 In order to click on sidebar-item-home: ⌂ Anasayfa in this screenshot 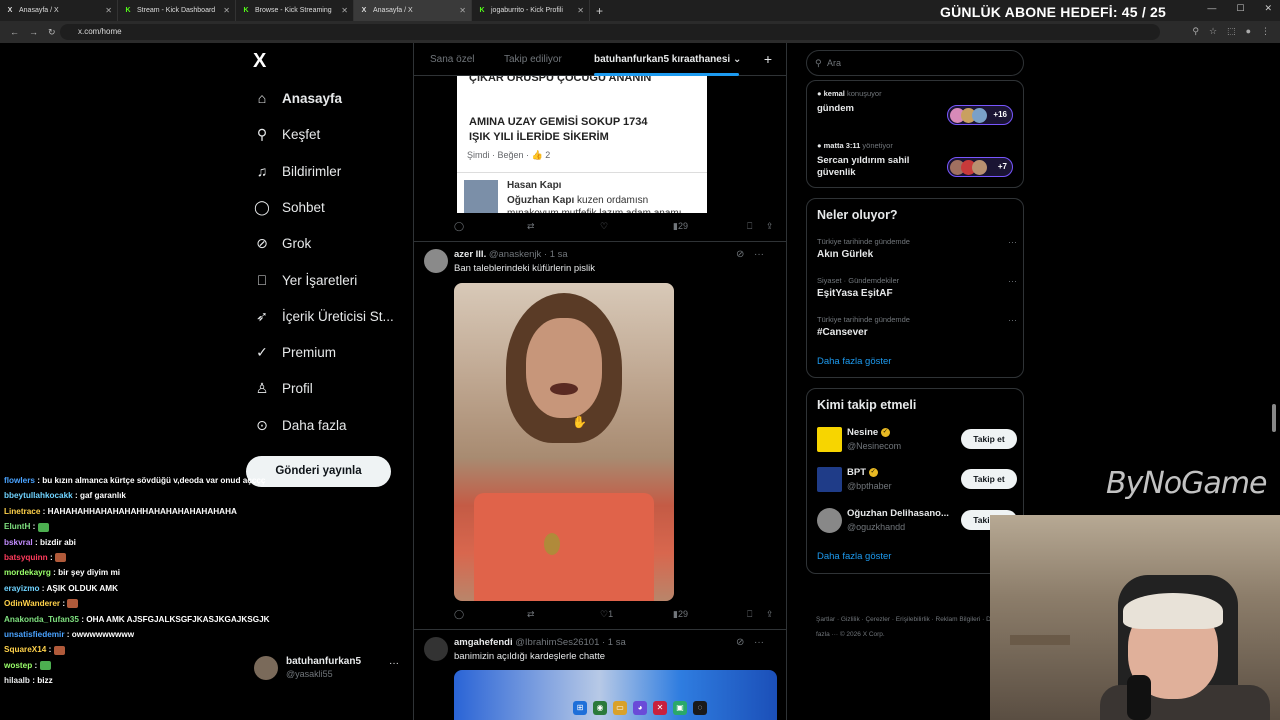, I will do `click(298, 98)`.